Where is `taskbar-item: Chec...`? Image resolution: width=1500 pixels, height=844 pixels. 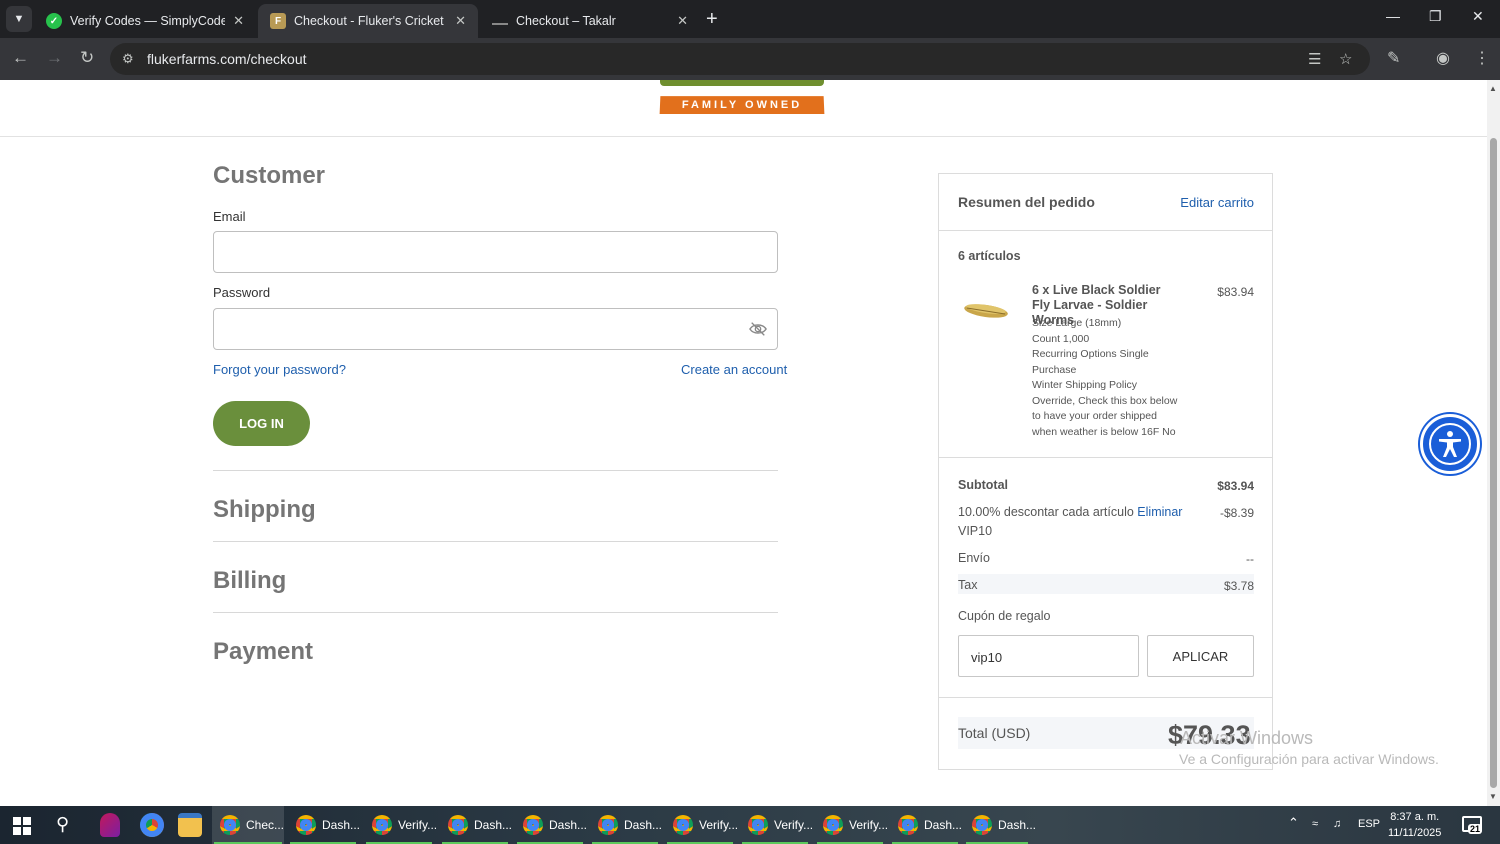
taskbar-item: Chec... is located at coordinates (248, 825).